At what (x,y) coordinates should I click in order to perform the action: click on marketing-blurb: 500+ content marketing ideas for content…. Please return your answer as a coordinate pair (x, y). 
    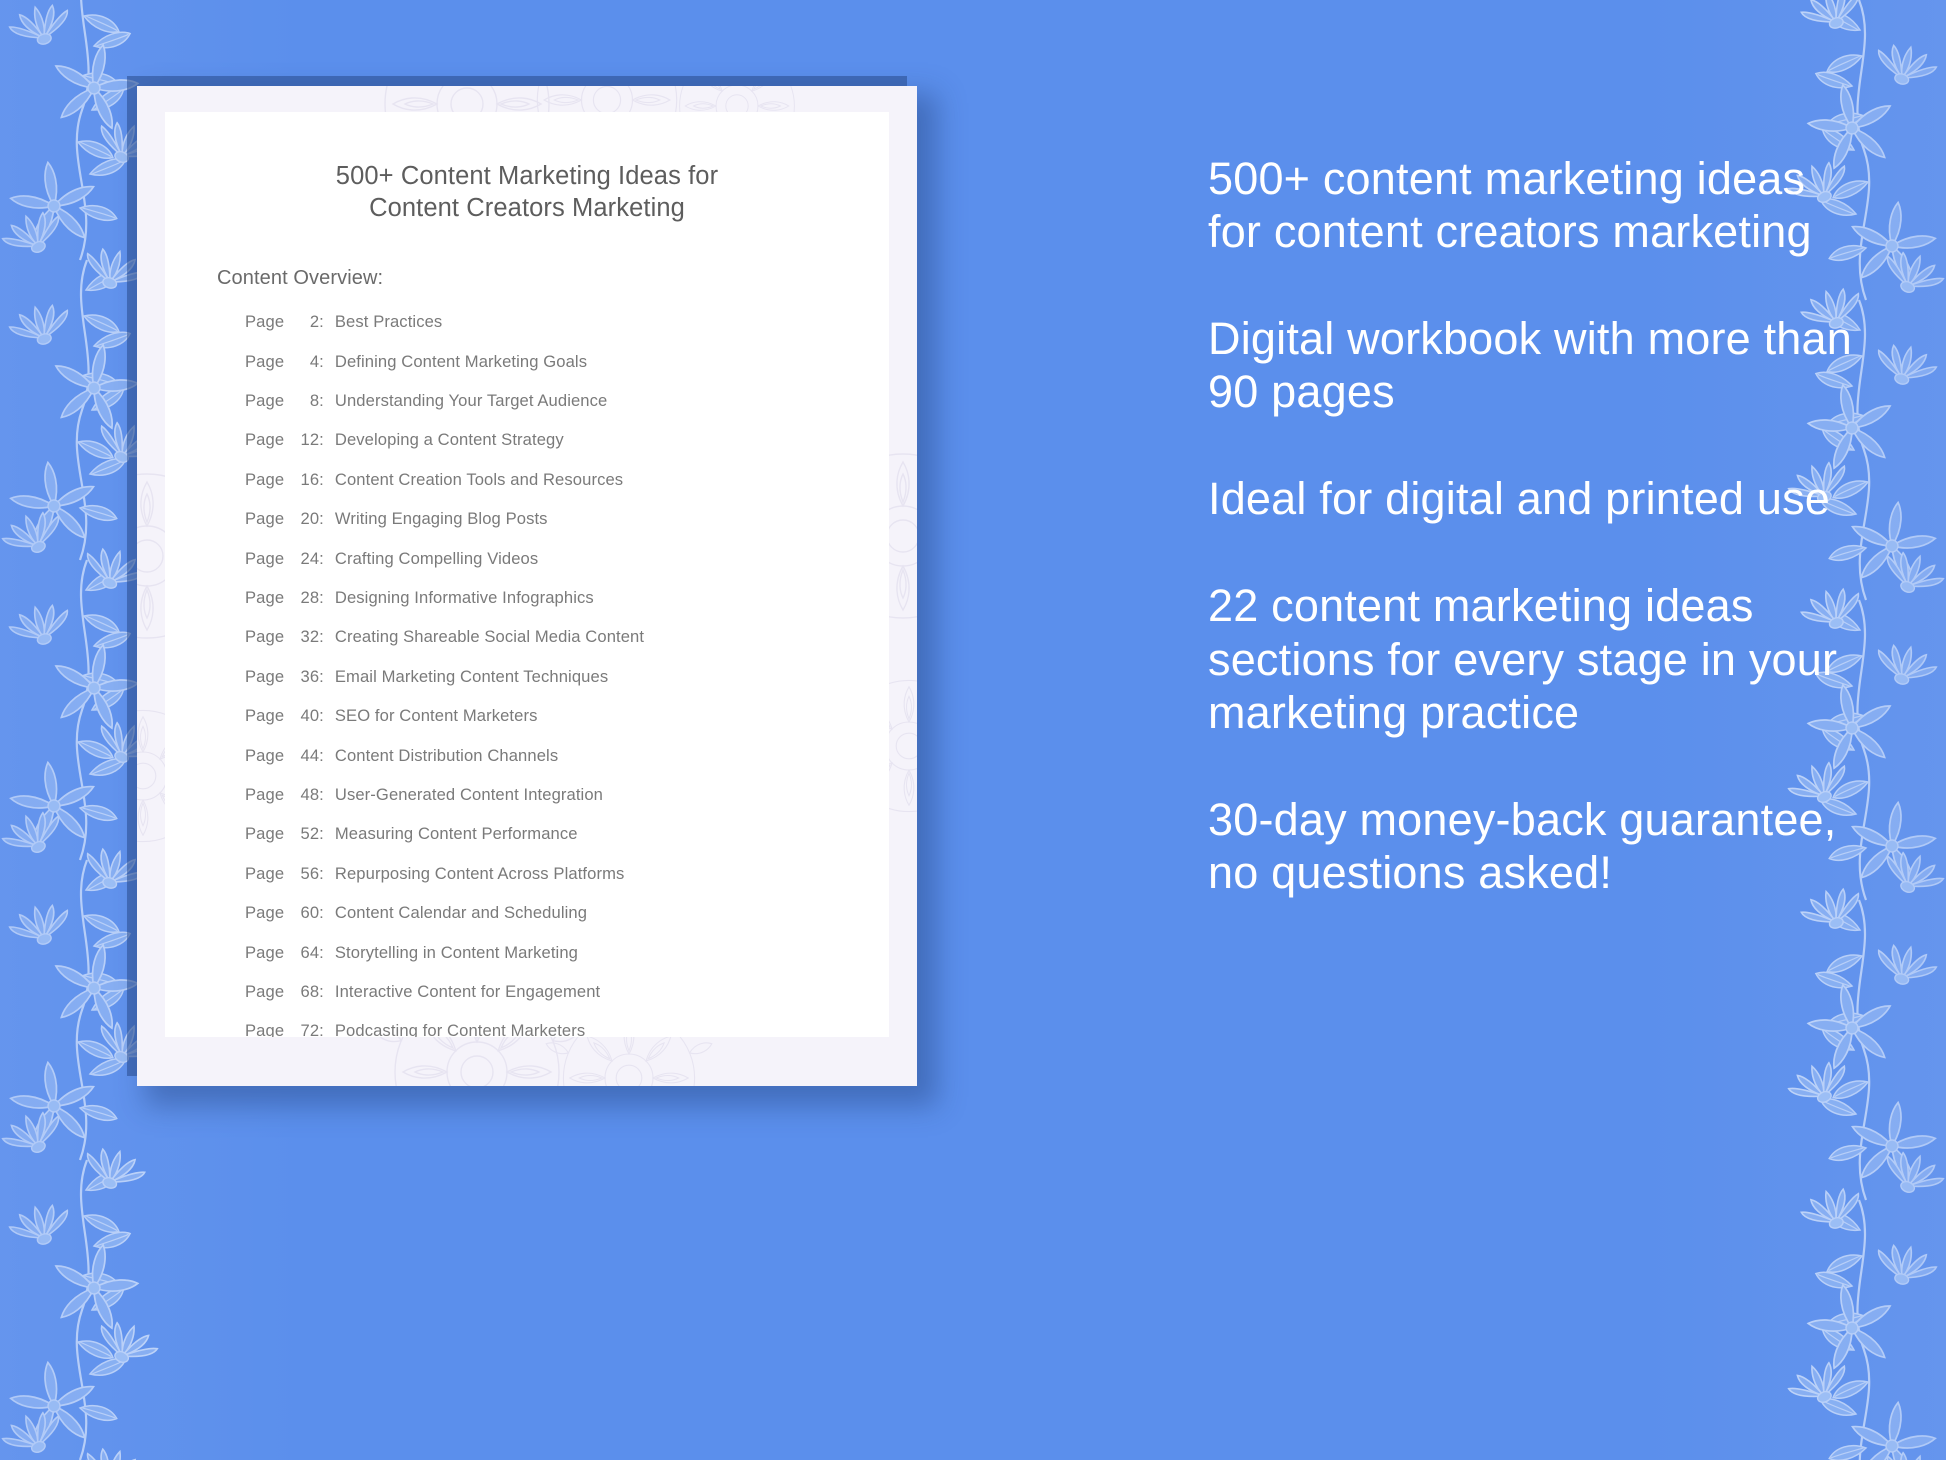
    Looking at the image, I should click on (1510, 205).